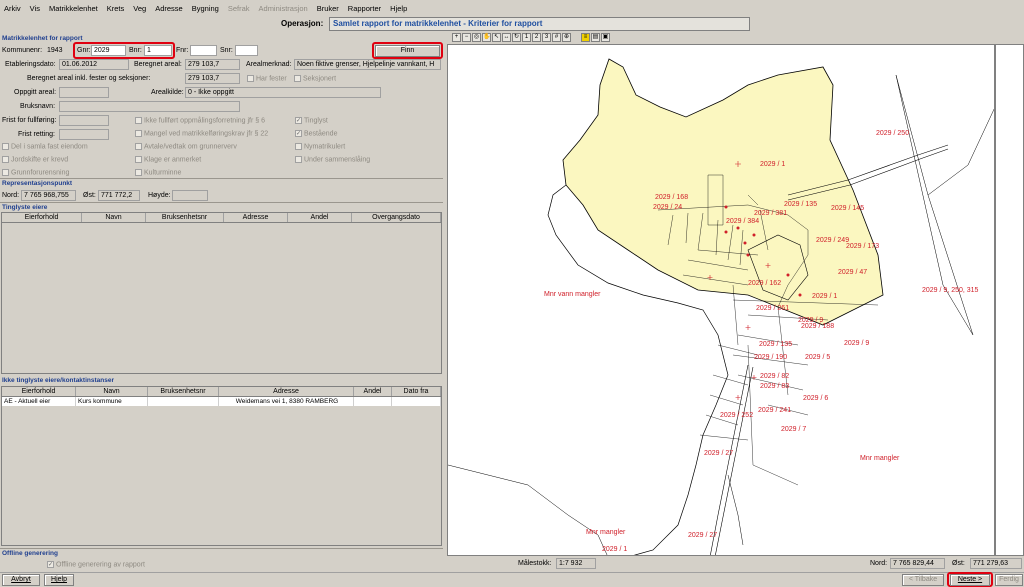  I want to click on ferdig-button: Ferdig, so click(1009, 580).